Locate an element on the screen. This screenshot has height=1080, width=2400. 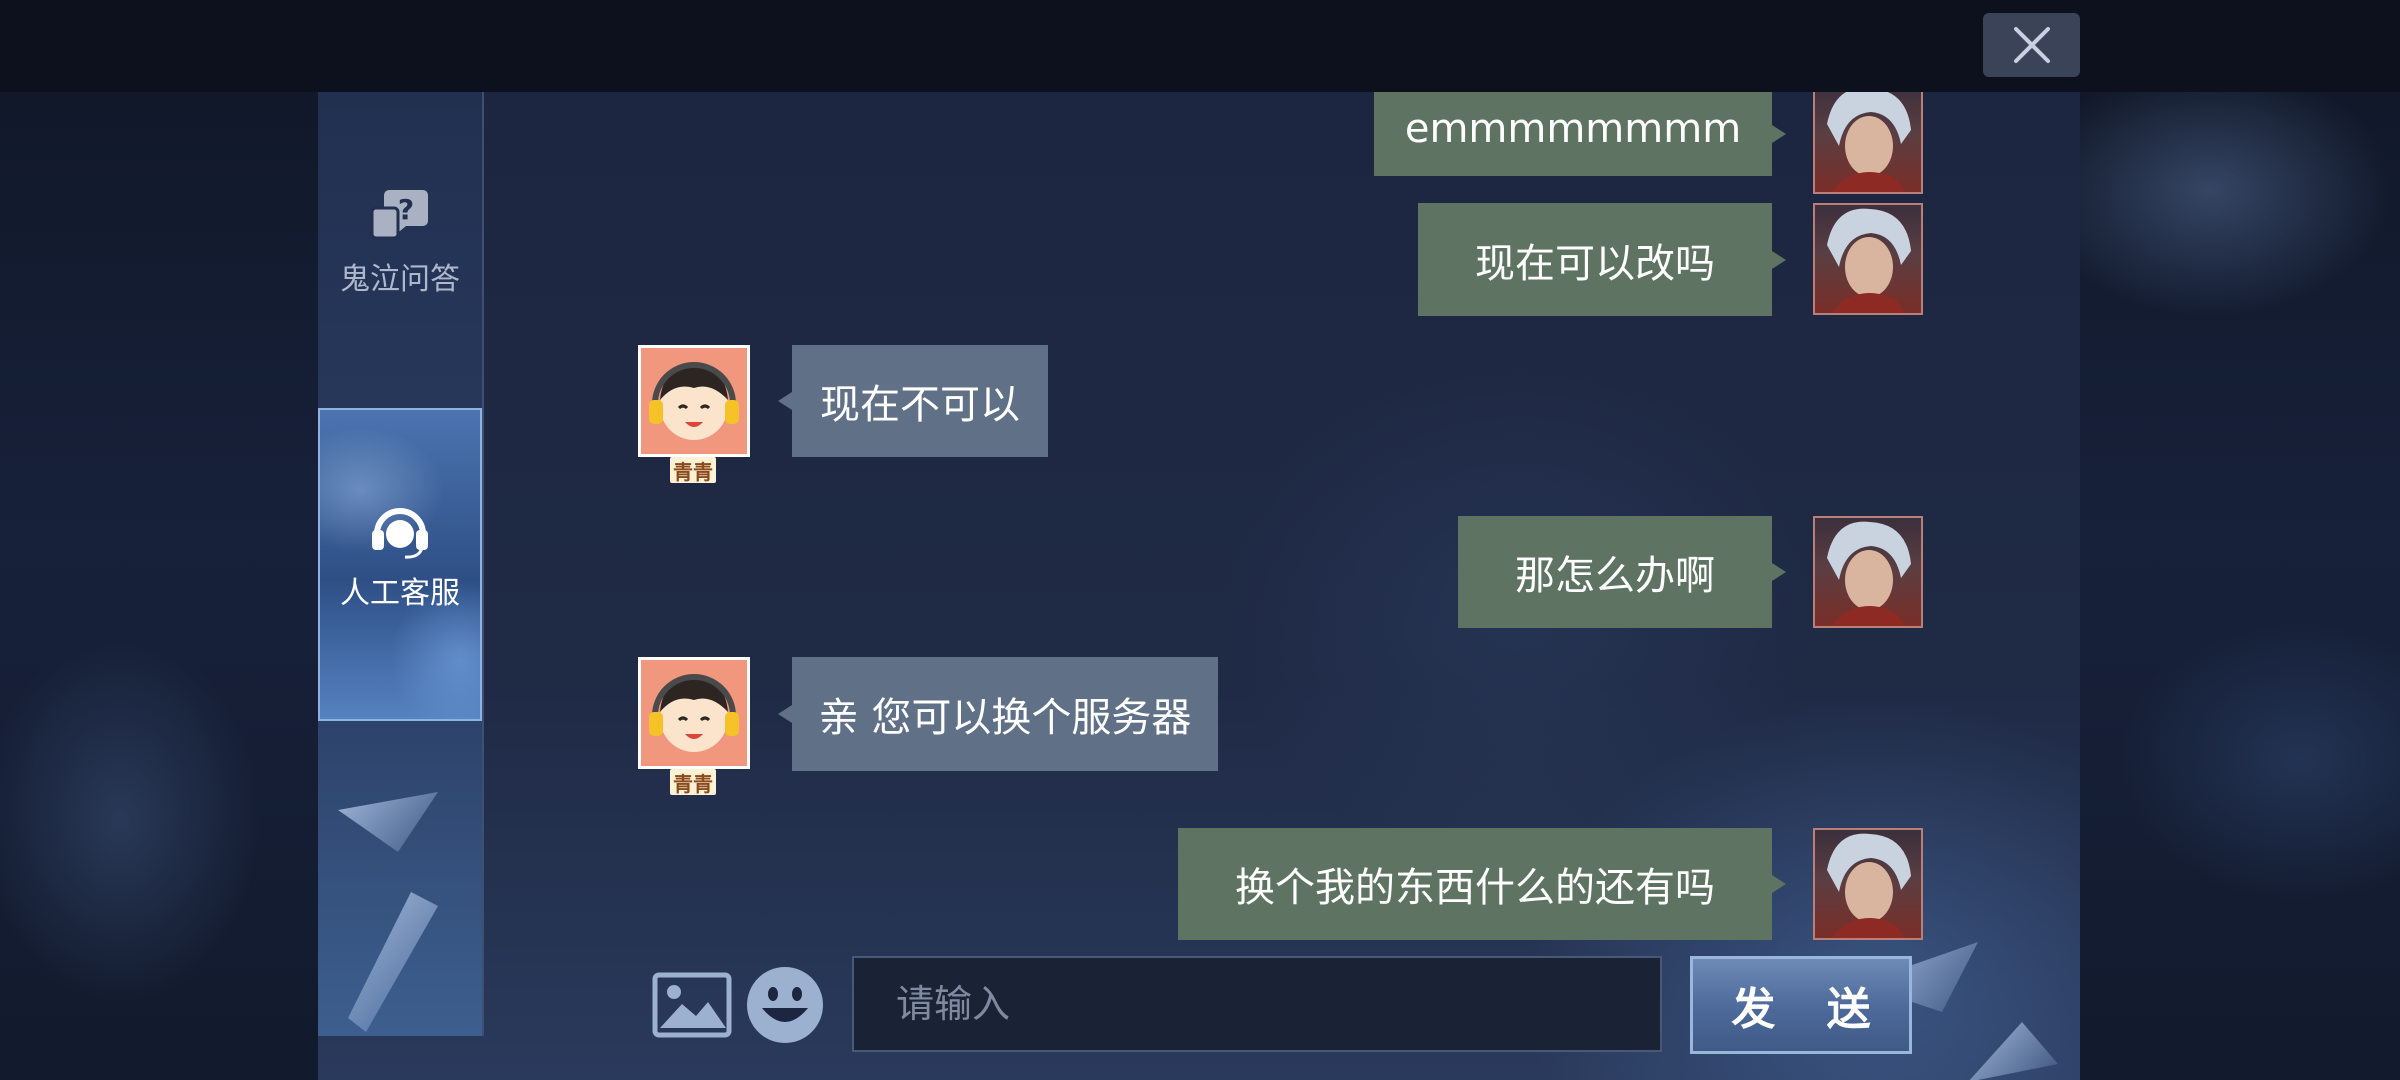
image-button is located at coordinates (692, 1005).